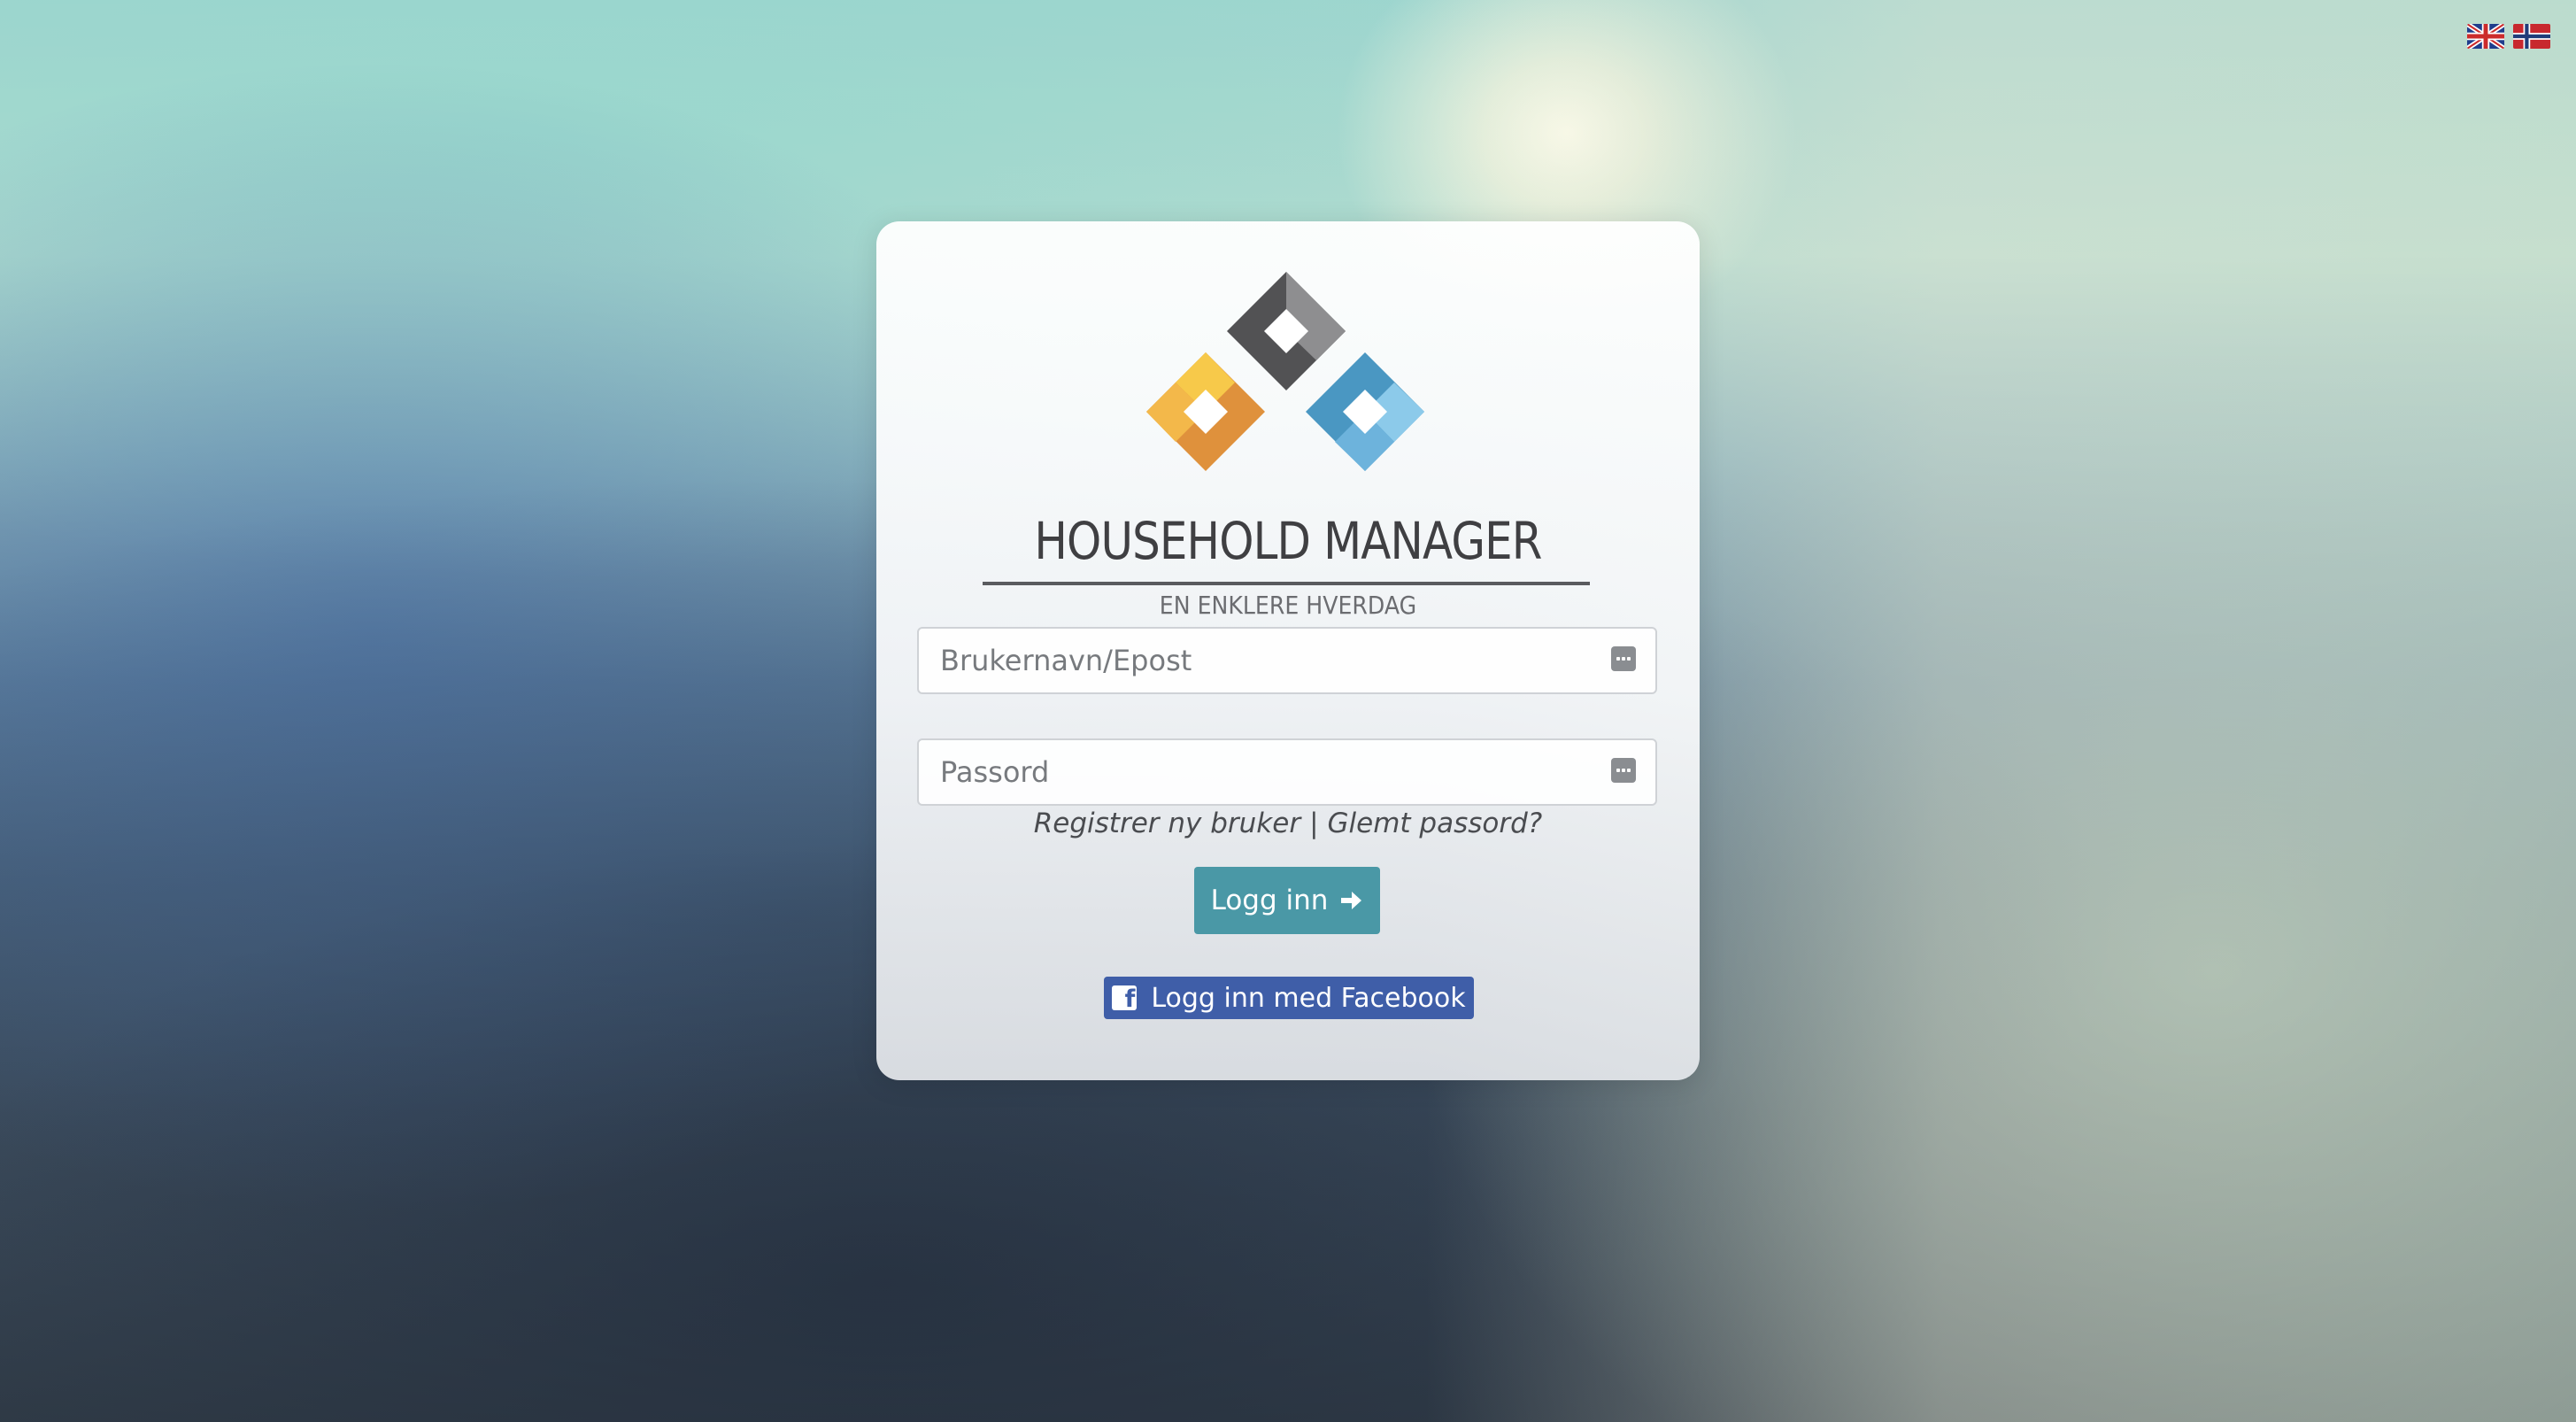 This screenshot has width=2576, height=1422. What do you see at coordinates (1269, 900) in the screenshot?
I see `login-button-label: Logg inn` at bounding box center [1269, 900].